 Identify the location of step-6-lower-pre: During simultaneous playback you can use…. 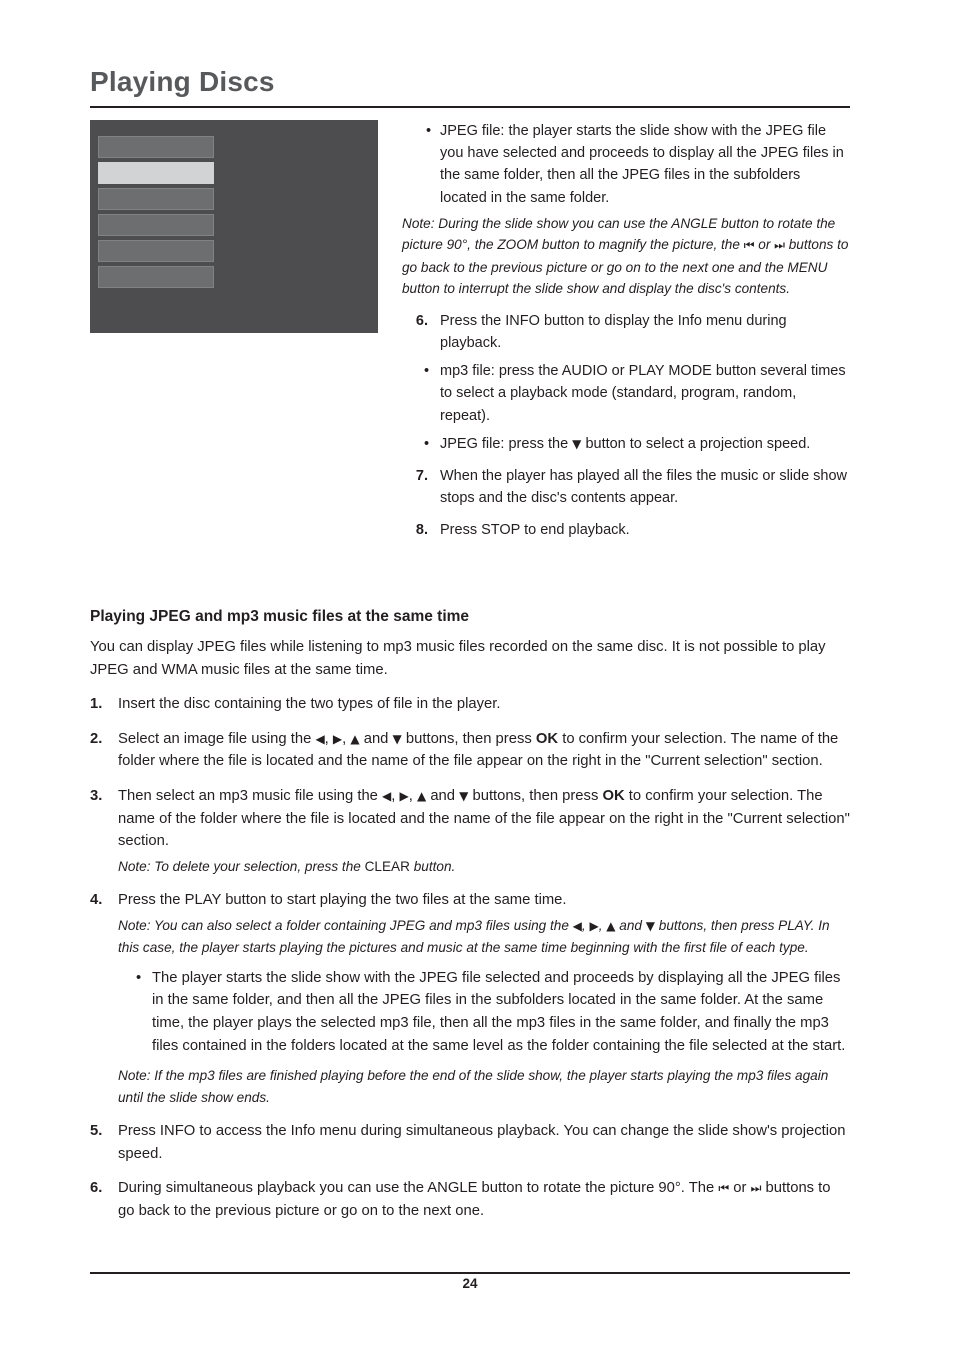
(416, 1188).